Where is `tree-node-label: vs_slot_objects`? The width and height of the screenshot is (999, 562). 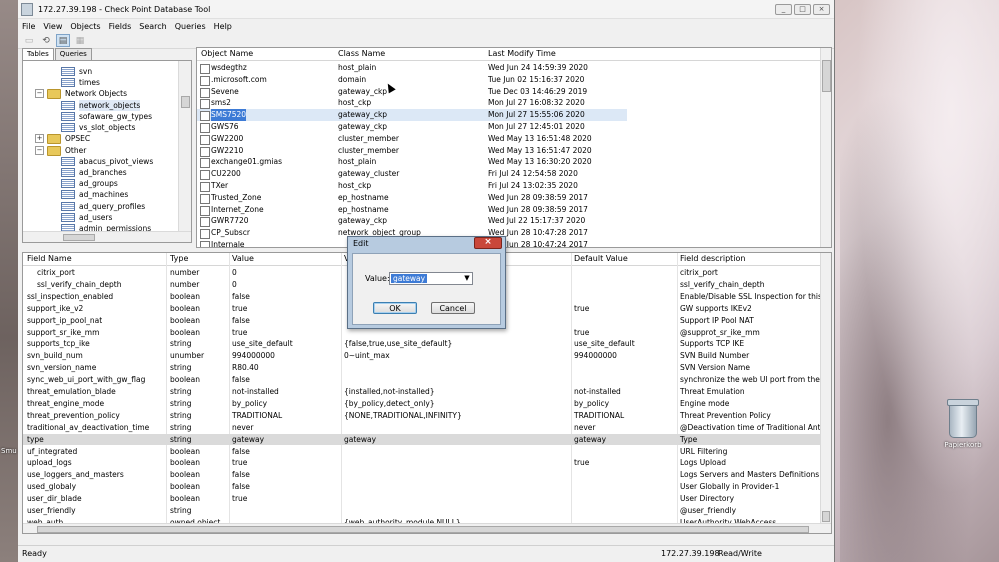
tree-node-label: vs_slot_objects is located at coordinates (107, 127).